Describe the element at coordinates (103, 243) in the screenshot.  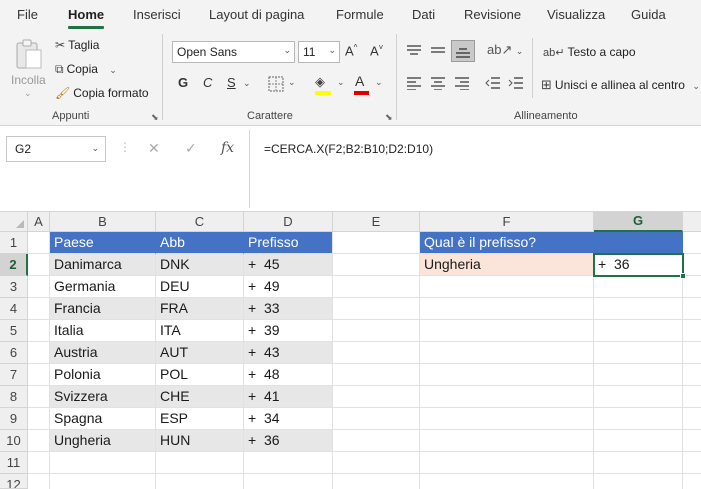
I see `table-header-paese: Paese` at that location.